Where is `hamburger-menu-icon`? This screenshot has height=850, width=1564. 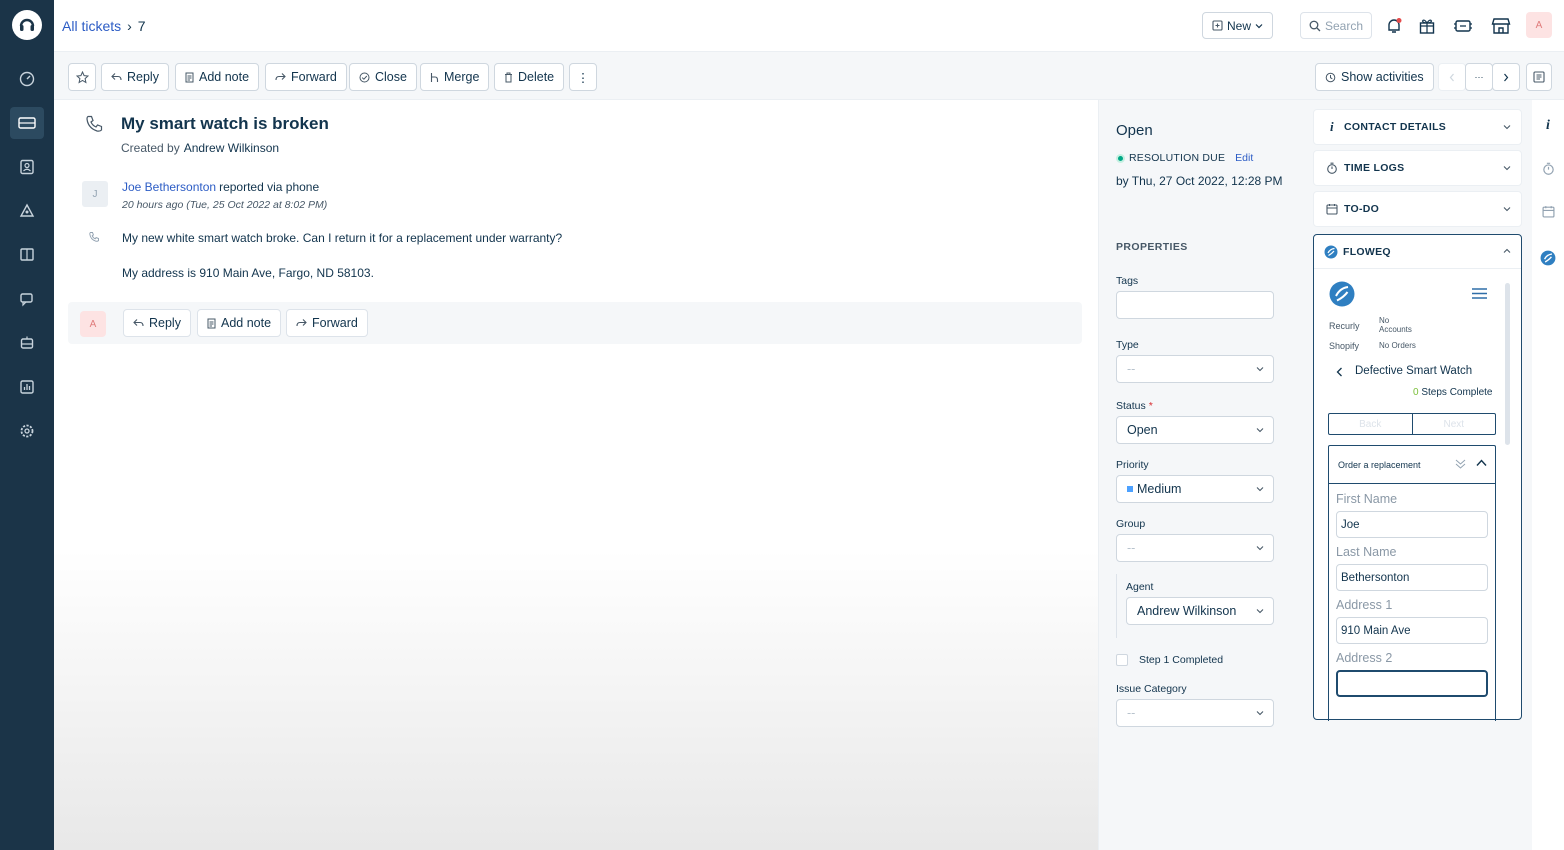
hamburger-menu-icon is located at coordinates (1479, 295).